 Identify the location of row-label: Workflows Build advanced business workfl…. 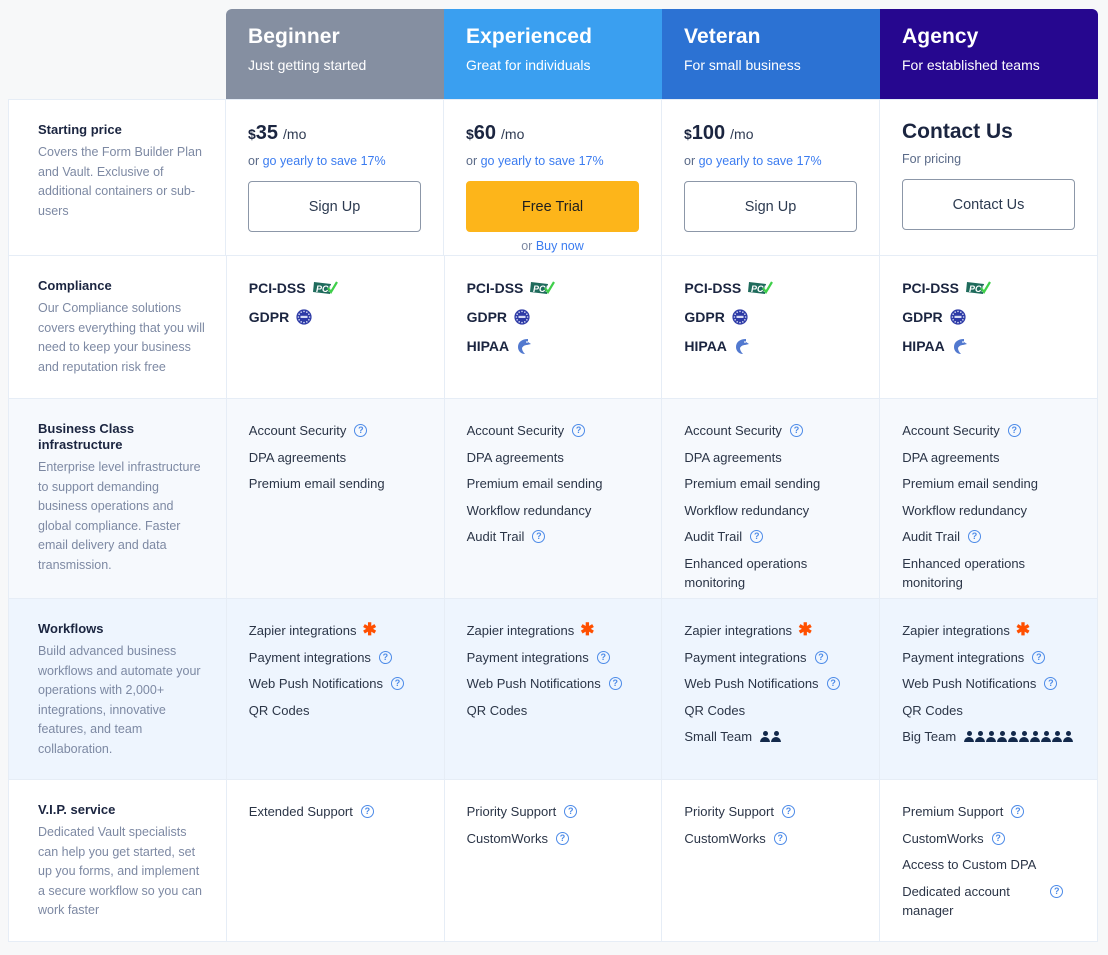
(118, 689).